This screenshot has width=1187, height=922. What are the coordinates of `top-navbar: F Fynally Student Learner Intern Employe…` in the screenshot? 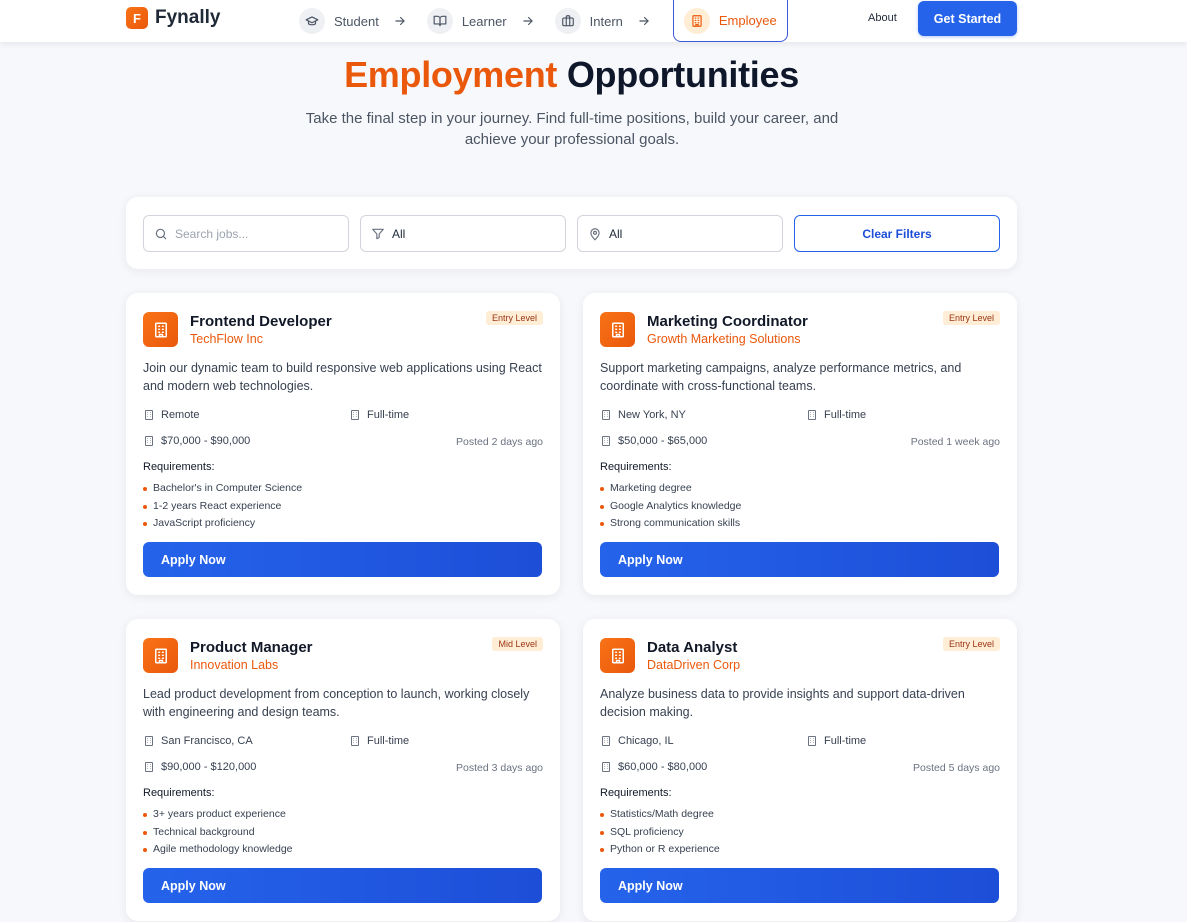 It's located at (593, 21).